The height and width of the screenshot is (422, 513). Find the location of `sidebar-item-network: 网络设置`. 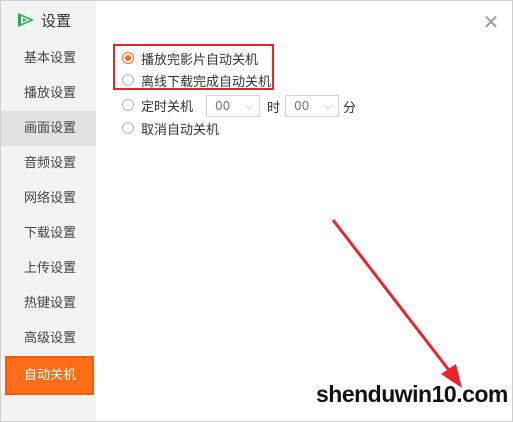

sidebar-item-network: 网络设置 is located at coordinates (48, 198).